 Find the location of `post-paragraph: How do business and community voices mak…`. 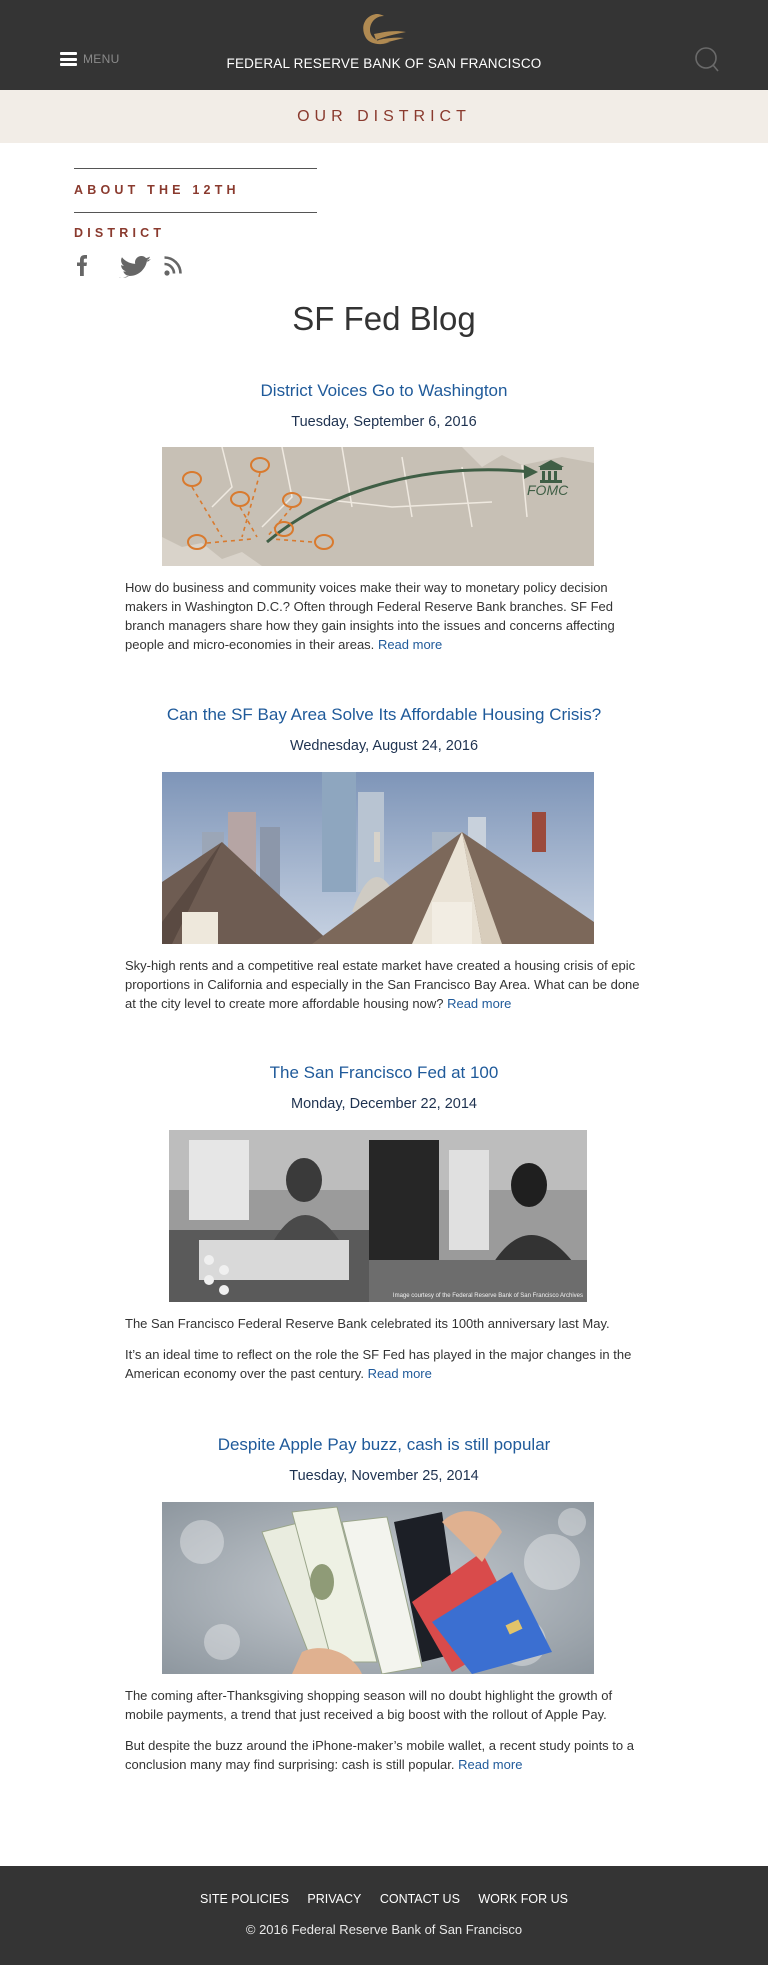

post-paragraph: How do business and community voices mak… is located at coordinates (370, 616).